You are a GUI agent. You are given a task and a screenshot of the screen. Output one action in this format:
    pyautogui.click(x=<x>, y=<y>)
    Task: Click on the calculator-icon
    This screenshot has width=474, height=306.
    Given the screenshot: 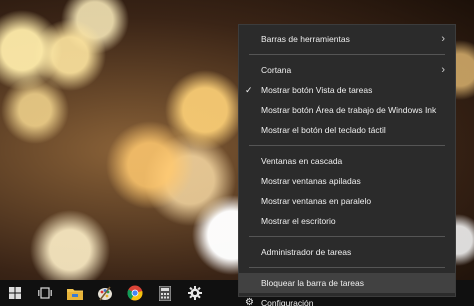 What is the action you would take?
    pyautogui.click(x=165, y=293)
    